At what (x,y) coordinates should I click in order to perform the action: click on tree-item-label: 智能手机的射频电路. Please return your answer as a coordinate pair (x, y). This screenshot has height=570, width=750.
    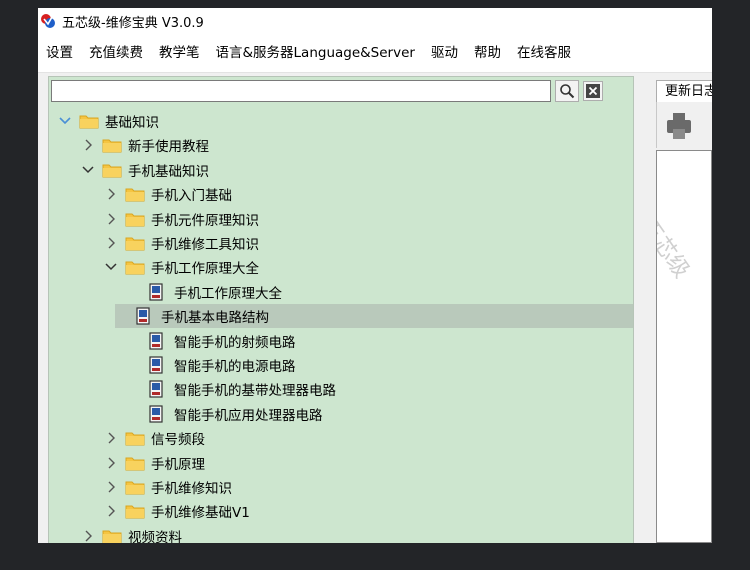
    Looking at the image, I should click on (235, 343).